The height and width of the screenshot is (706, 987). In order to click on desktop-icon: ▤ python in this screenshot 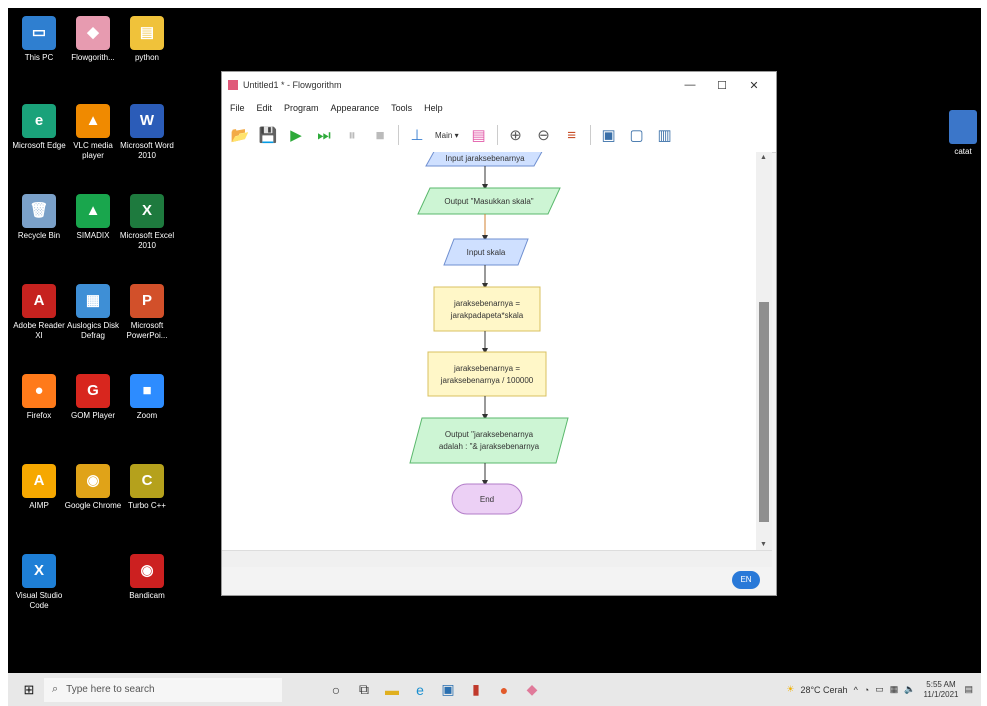, I will do `click(147, 39)`.